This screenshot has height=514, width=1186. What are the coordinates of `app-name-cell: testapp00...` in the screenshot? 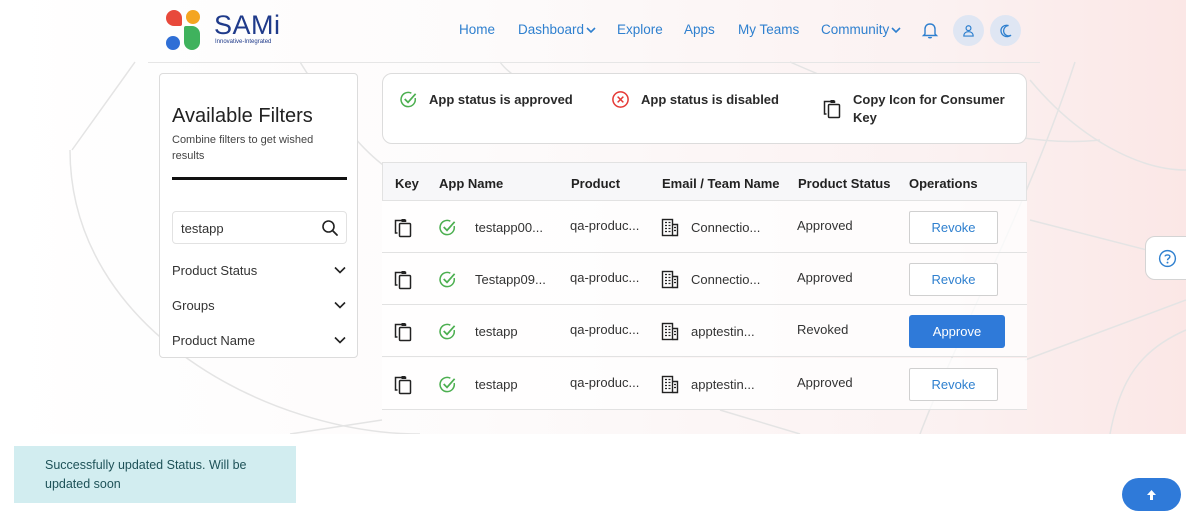 It's located at (509, 227).